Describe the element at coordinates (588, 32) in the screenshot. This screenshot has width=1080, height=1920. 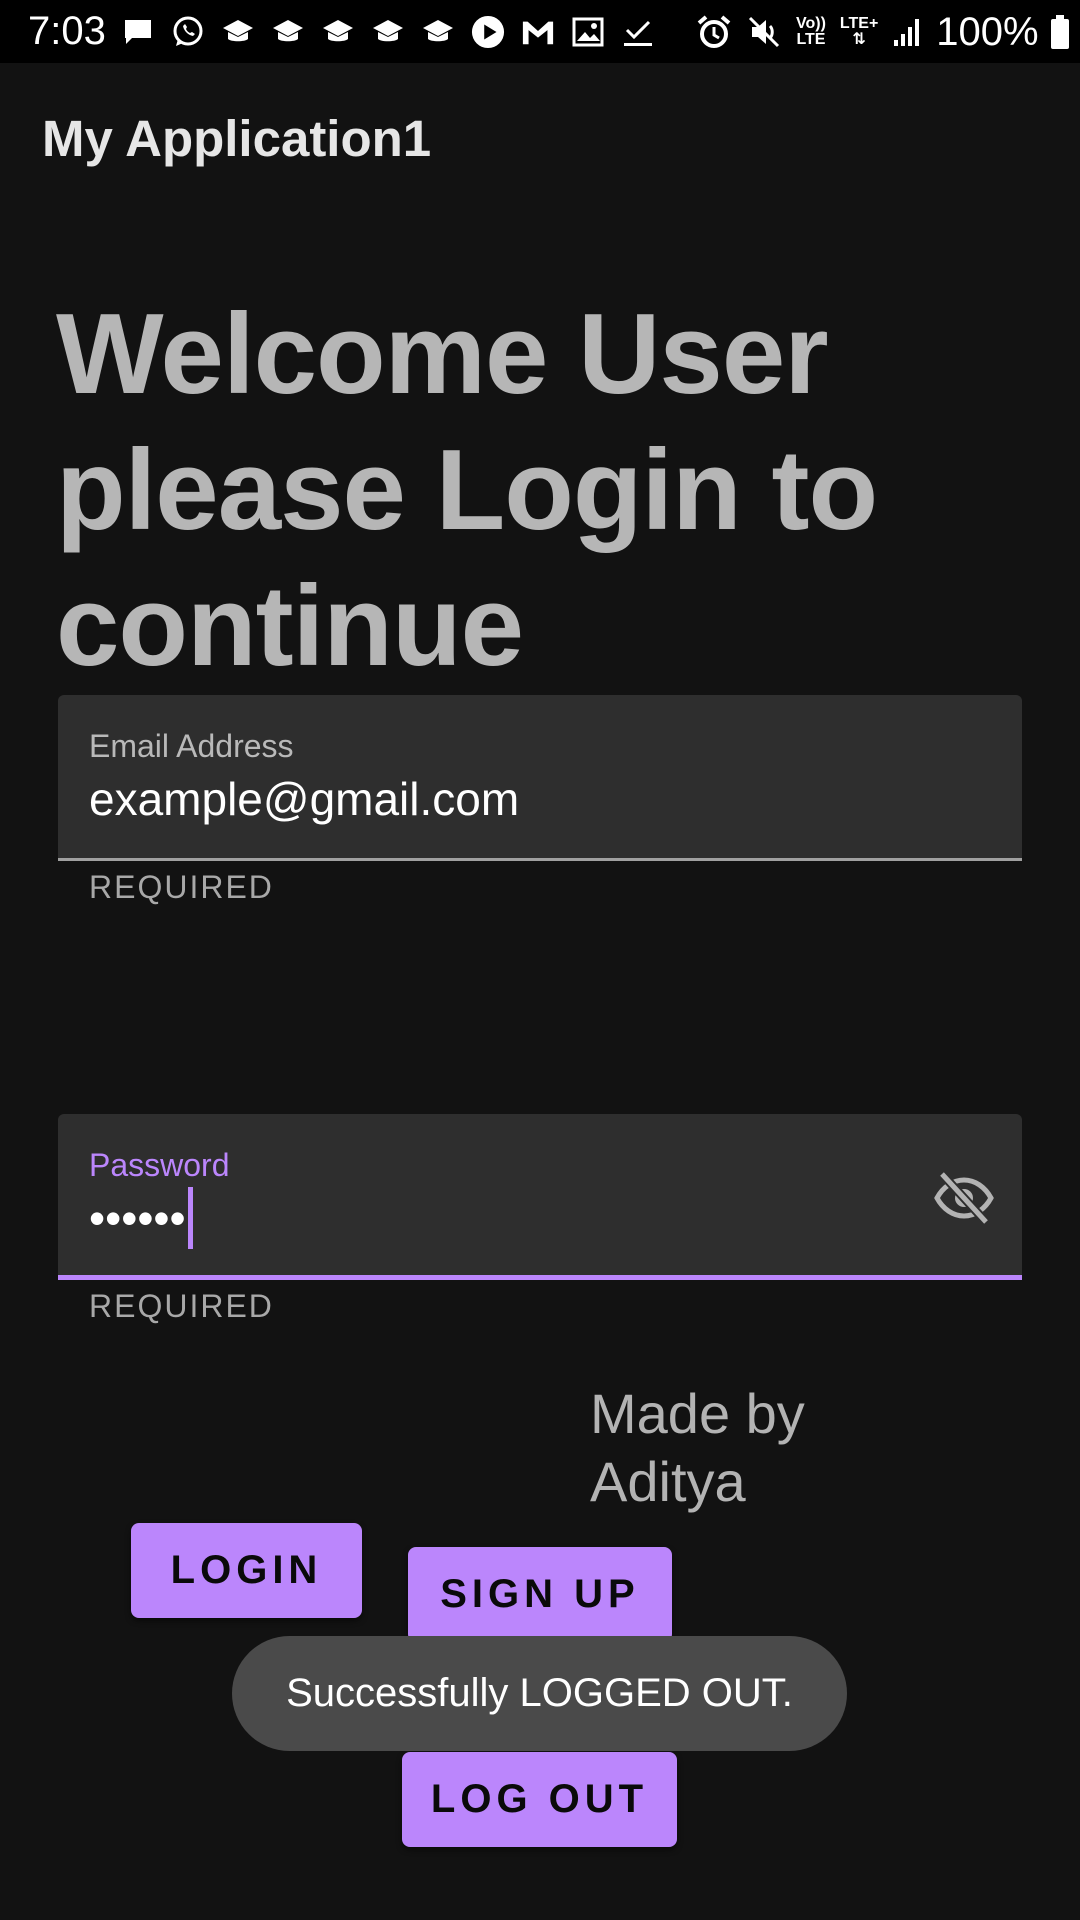
I see `image-icon` at that location.